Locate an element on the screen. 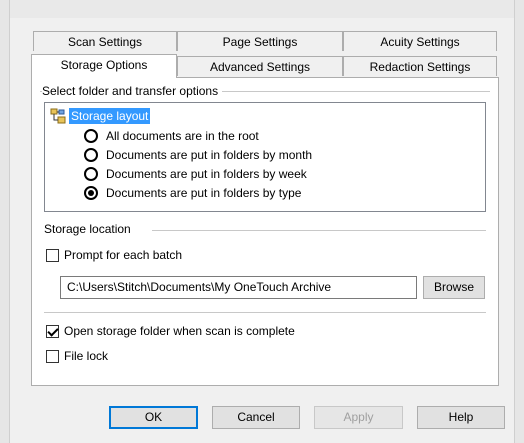 The height and width of the screenshot is (443, 524). open-folder-checkbox is located at coordinates (52, 331).